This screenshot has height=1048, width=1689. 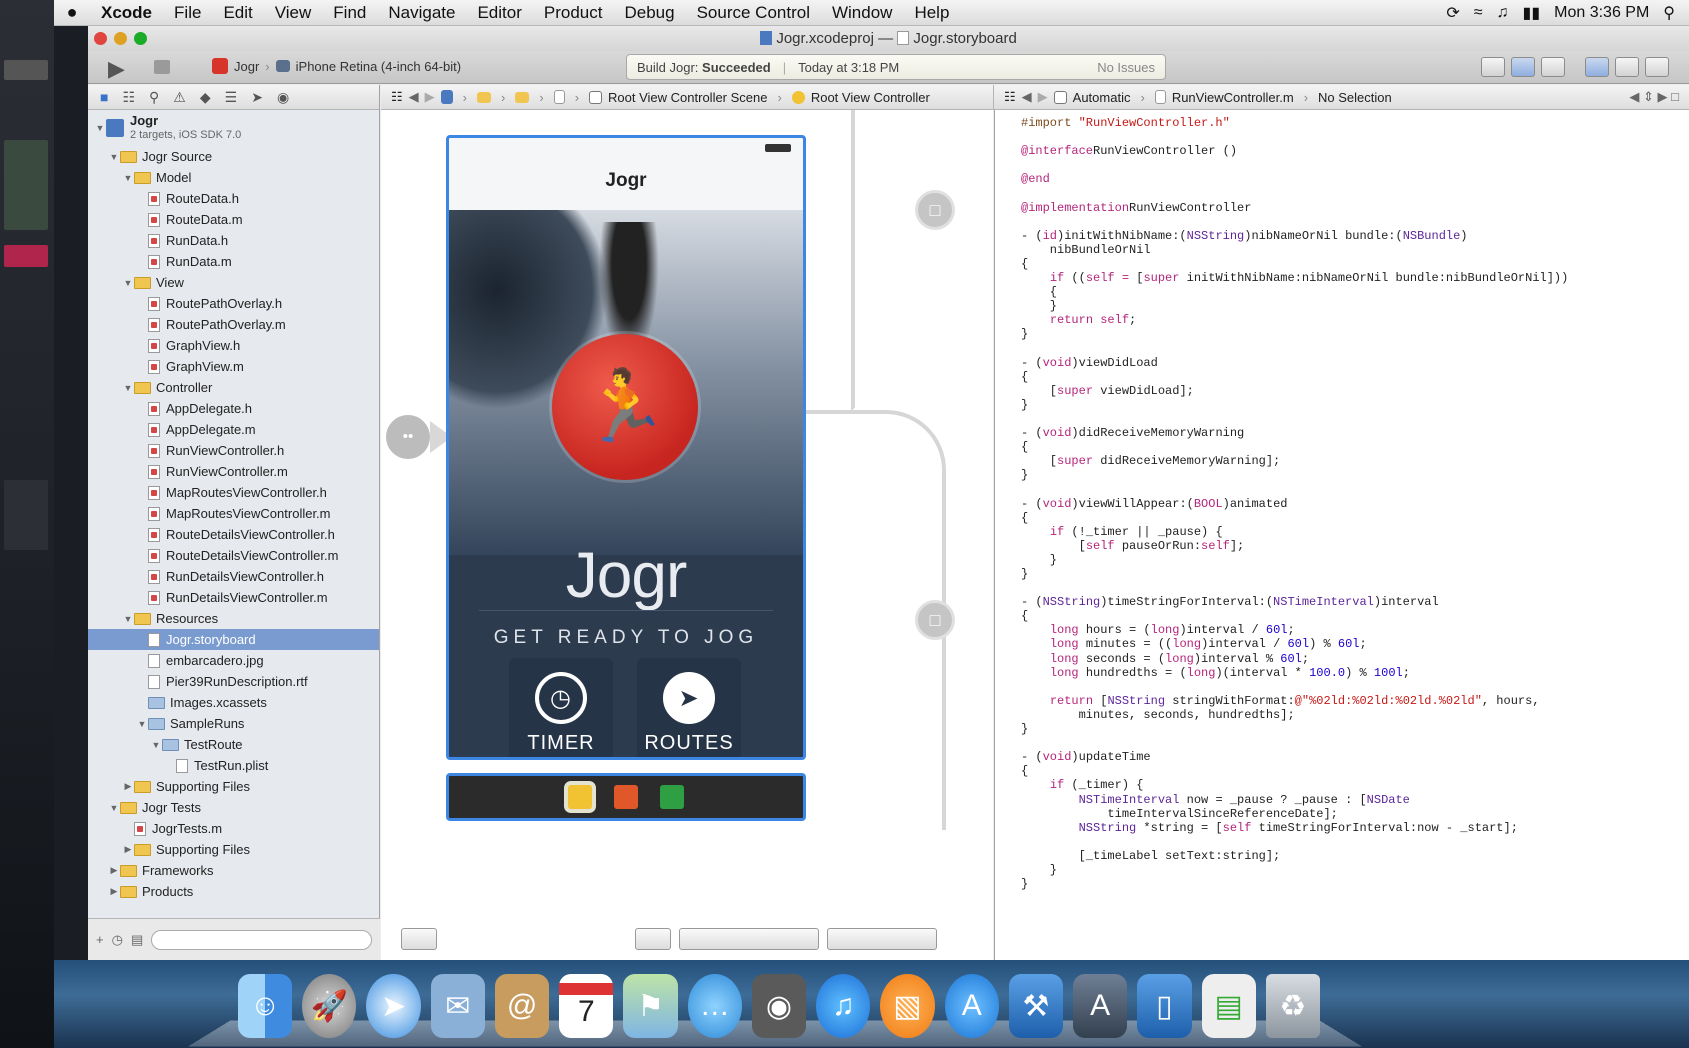 I want to click on tree-item: AppDelegate.m, so click(x=233, y=429).